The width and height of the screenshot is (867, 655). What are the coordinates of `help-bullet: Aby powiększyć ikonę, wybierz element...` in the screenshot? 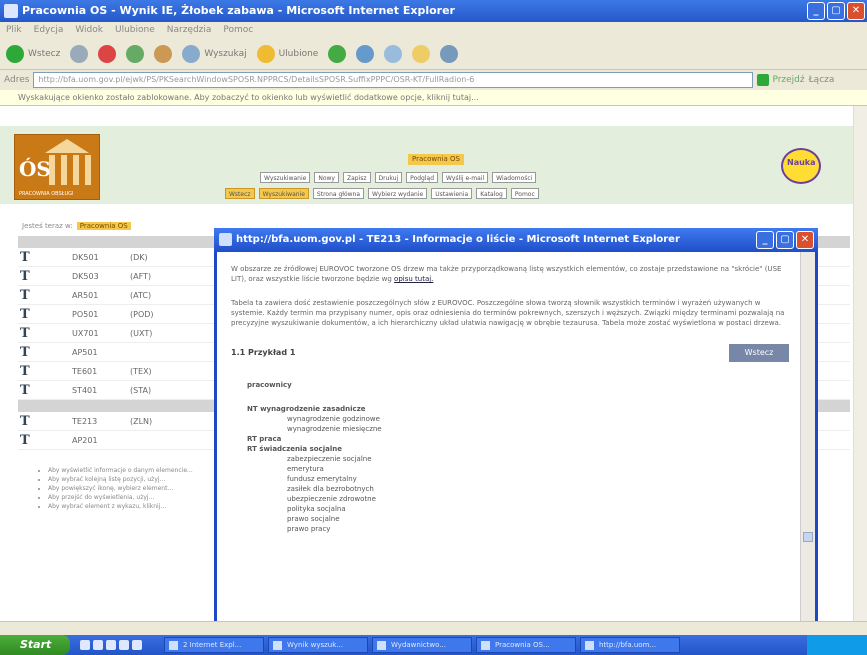 It's located at (120, 488).